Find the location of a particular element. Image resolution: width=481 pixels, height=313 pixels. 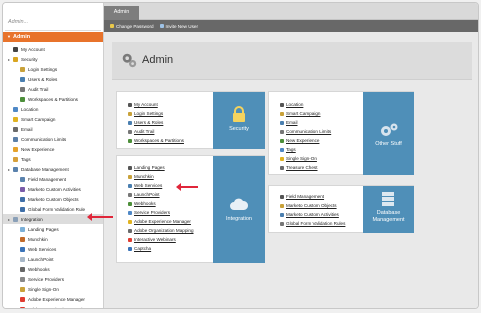

admin-link-tags: Tags is located at coordinates (305, 149).